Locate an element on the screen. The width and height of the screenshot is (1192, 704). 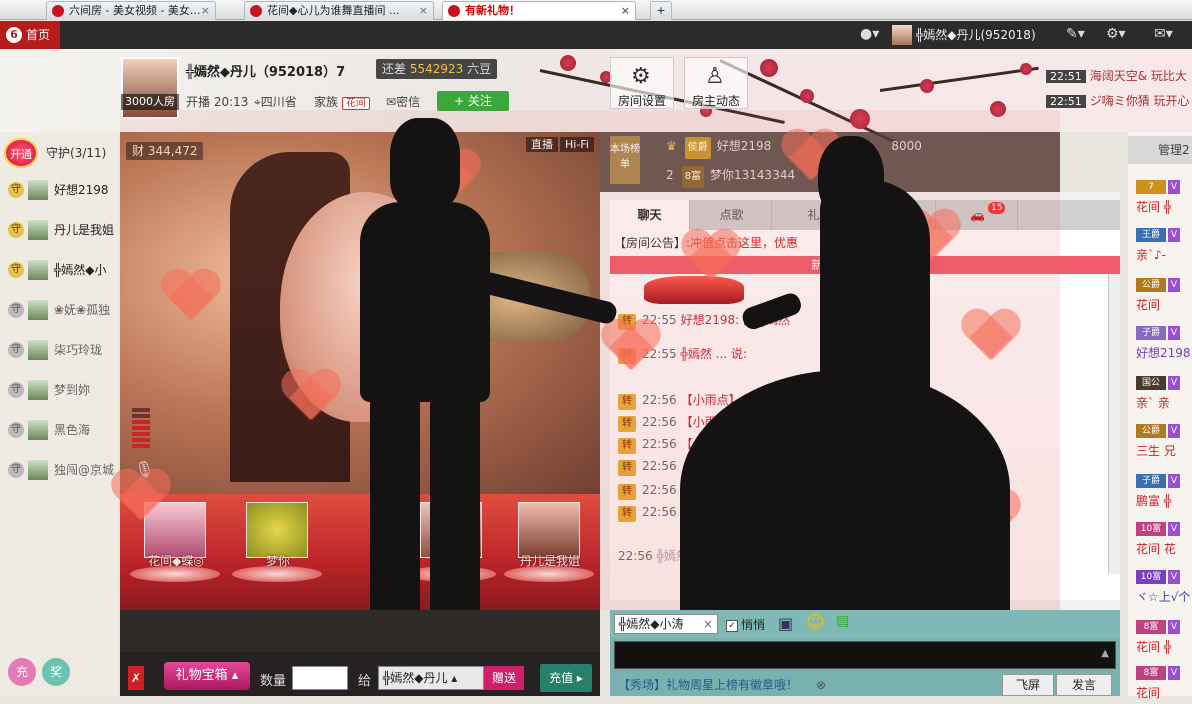
gift-card: 梦你 is located at coordinates (275, 547).